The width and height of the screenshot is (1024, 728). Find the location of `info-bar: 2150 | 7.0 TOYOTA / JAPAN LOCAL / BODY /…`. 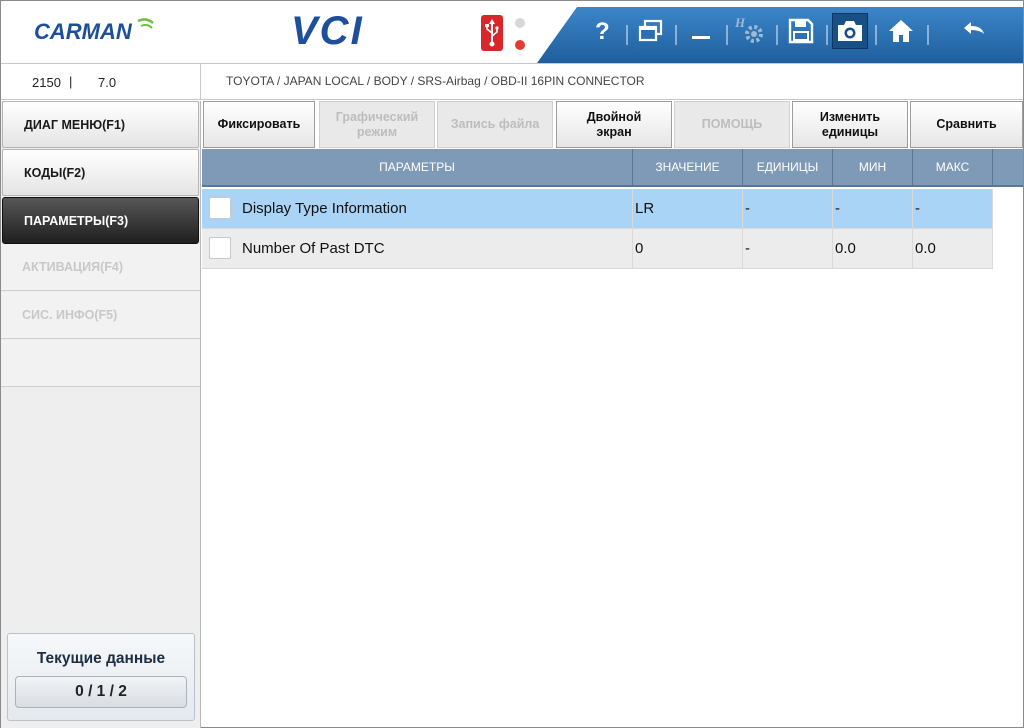

info-bar: 2150 | 7.0 TOYOTA / JAPAN LOCAL / BODY /… is located at coordinates (512, 82).